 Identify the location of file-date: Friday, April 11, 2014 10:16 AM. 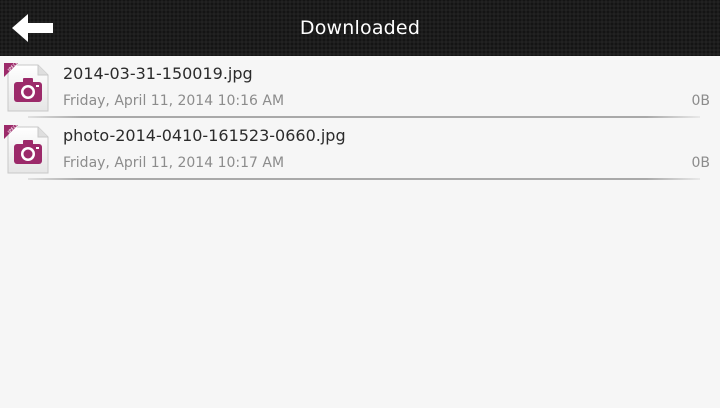
(174, 101).